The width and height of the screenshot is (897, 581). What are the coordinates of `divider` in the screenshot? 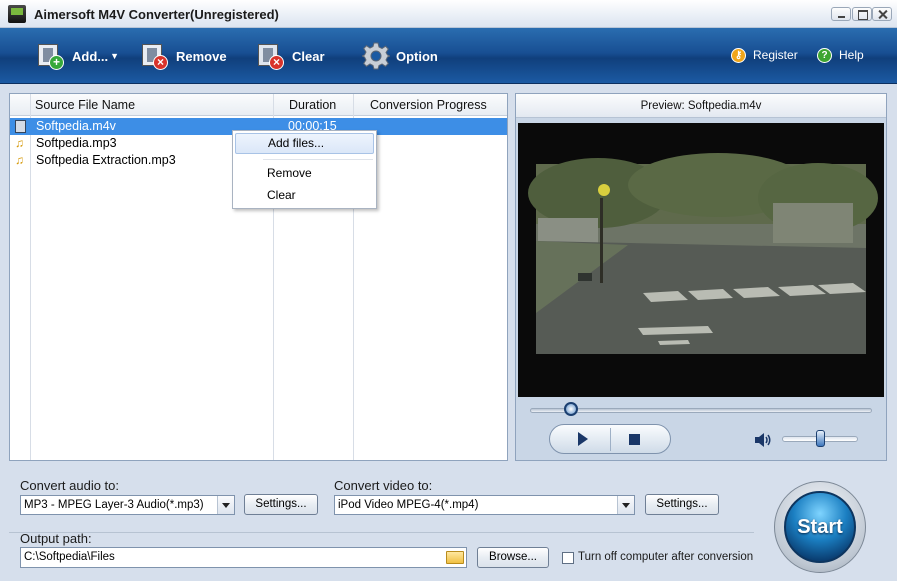 It's located at (381, 532).